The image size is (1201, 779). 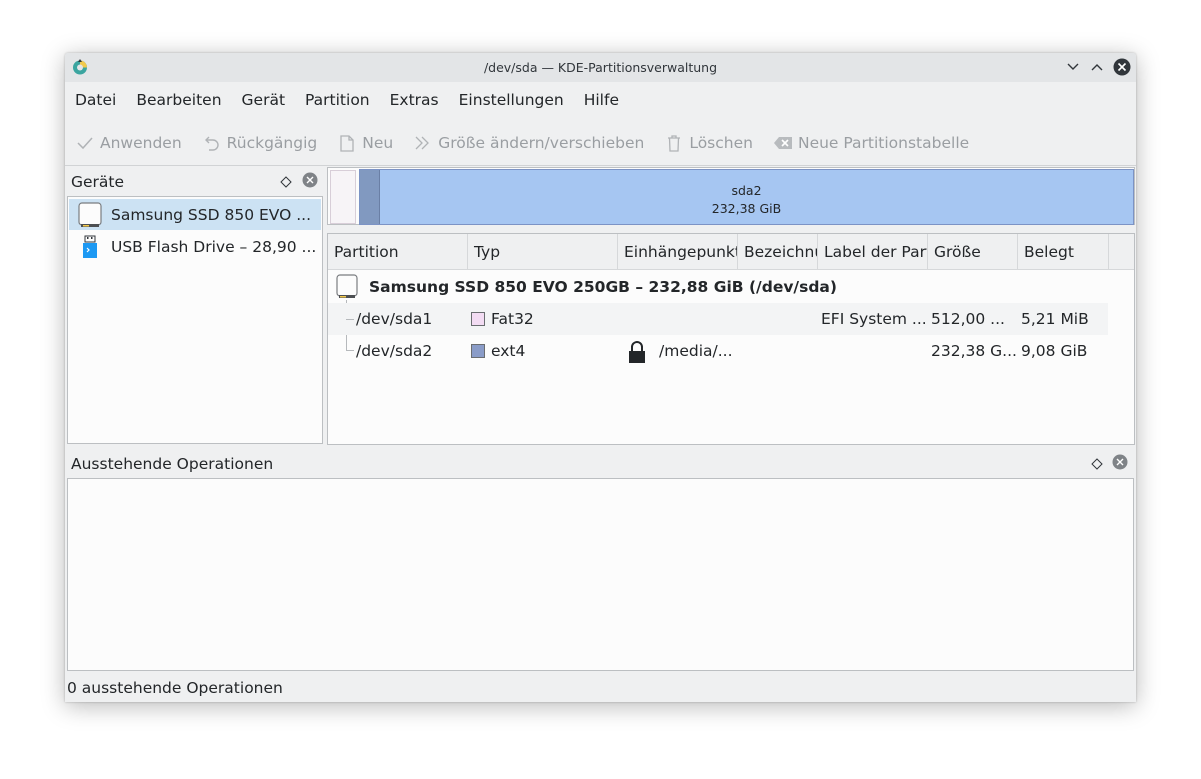 What do you see at coordinates (378, 143) in the screenshot?
I see `new-label: Neu` at bounding box center [378, 143].